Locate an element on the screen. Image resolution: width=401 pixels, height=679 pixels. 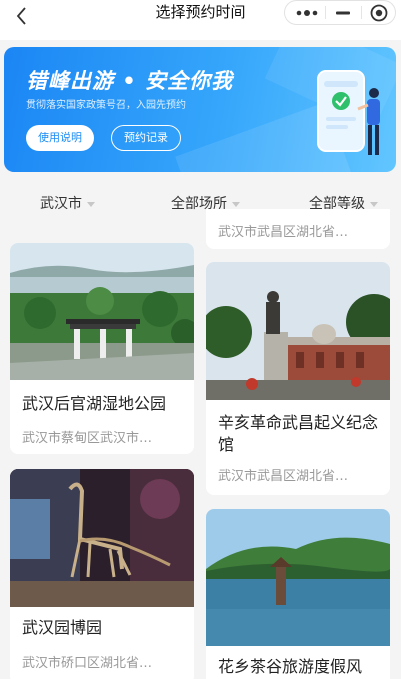
venue-card: 花乡茶谷旅游度假风 is located at coordinates (298, 594).